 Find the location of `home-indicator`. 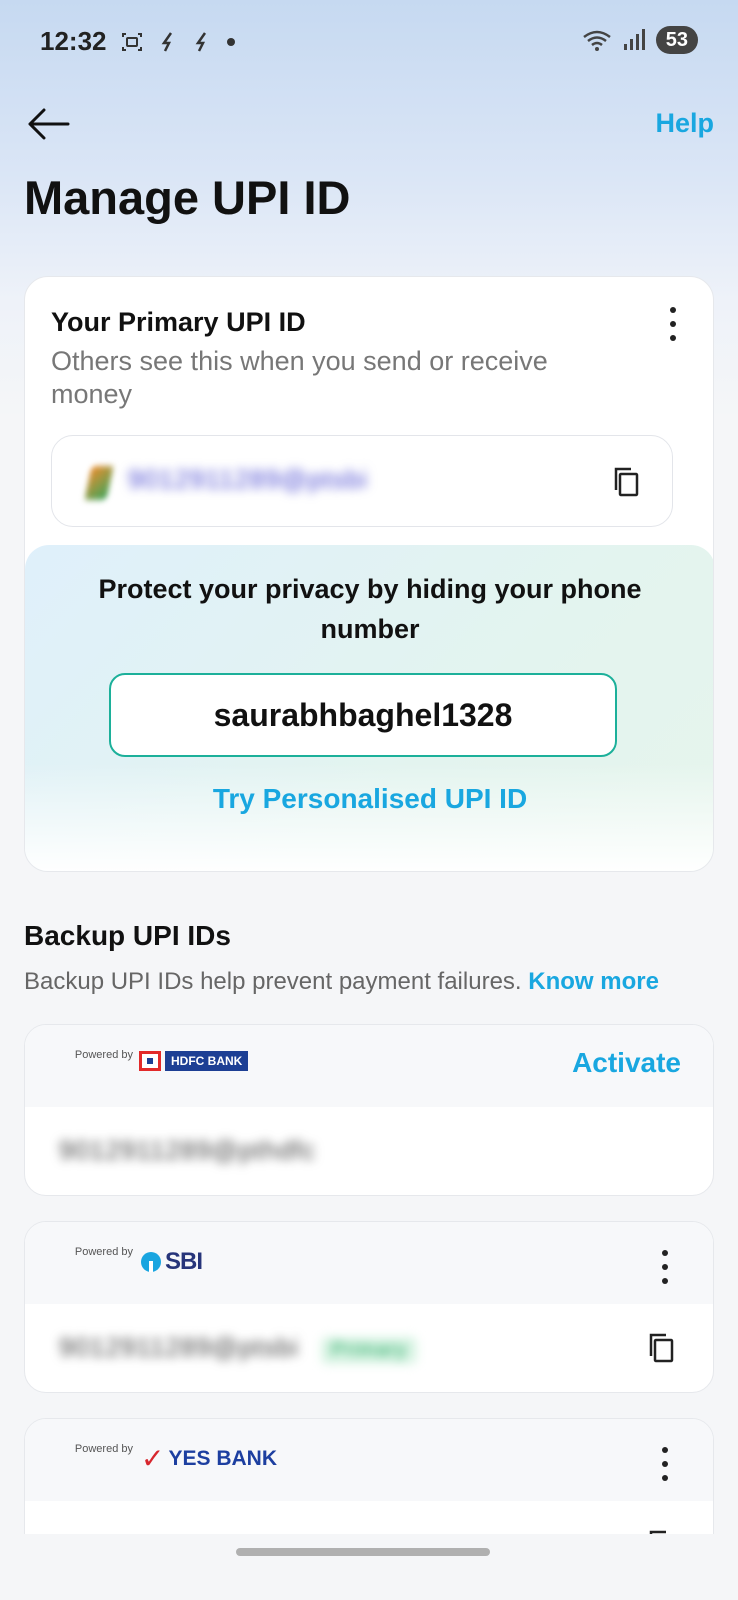

home-indicator is located at coordinates (363, 1552).